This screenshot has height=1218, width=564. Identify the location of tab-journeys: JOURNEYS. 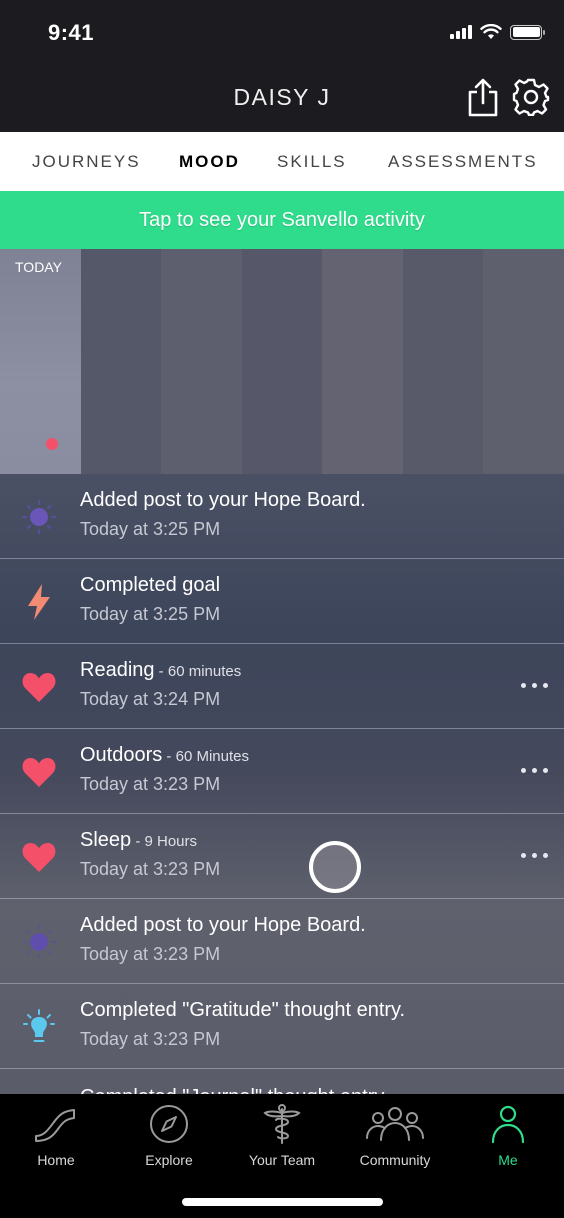
(86, 162).